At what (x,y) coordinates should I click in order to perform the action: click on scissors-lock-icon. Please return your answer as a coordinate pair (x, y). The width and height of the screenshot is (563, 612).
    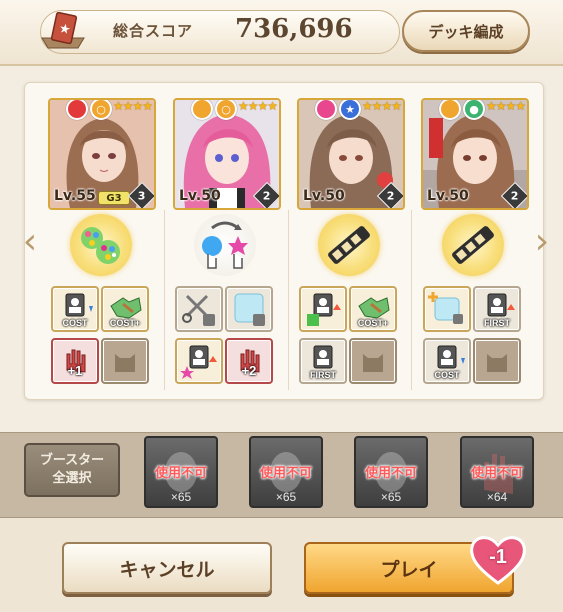
    Looking at the image, I should click on (198, 310).